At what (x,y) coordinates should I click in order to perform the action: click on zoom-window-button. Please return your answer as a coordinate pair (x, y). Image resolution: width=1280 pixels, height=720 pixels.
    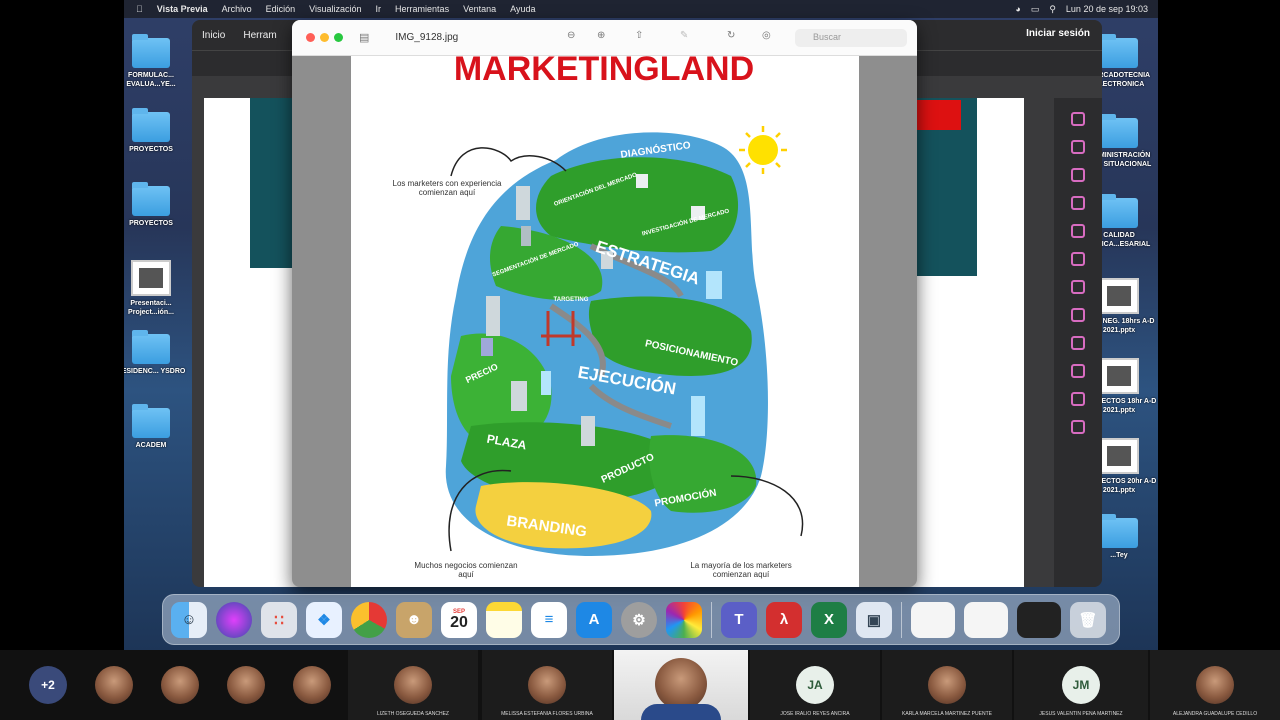
    Looking at the image, I should click on (338, 37).